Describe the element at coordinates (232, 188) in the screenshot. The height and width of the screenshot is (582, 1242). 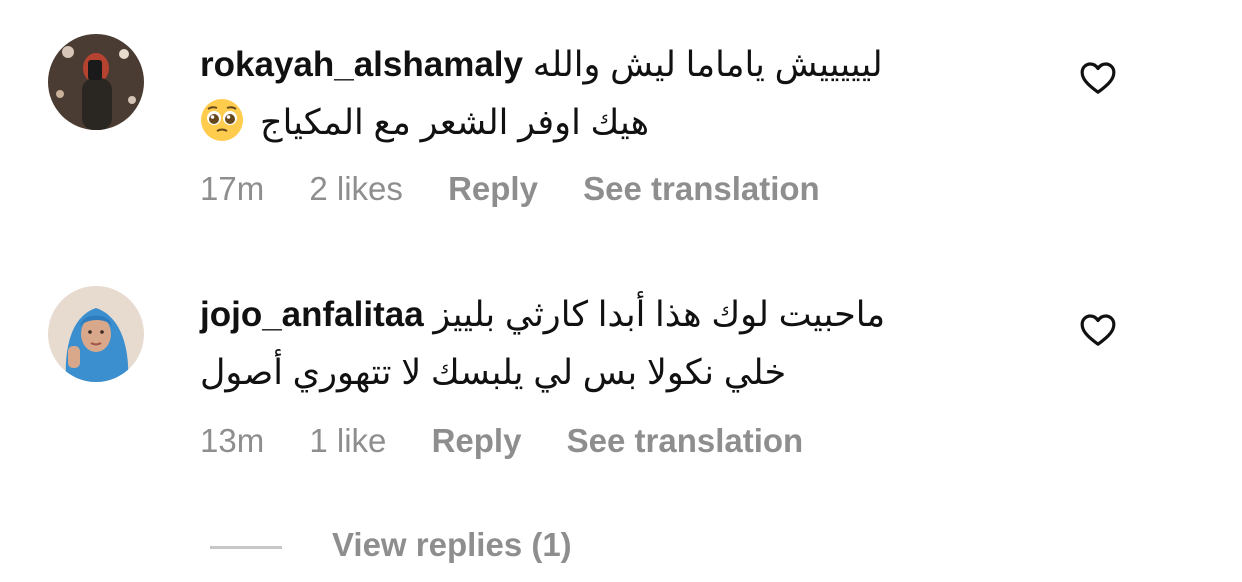
I see `comment-timestamp: 17m` at that location.